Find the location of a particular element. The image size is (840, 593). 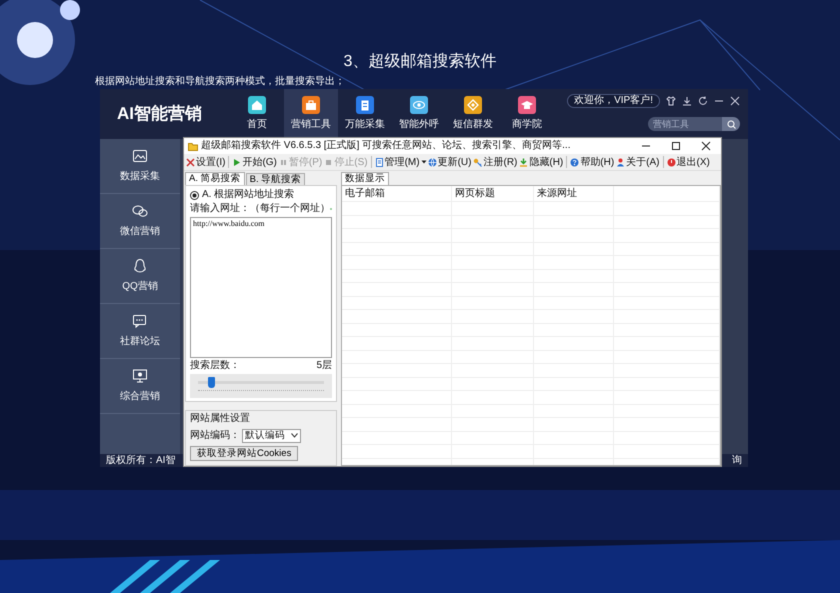

toolbar-button: 开始(G) is located at coordinates (254, 162).